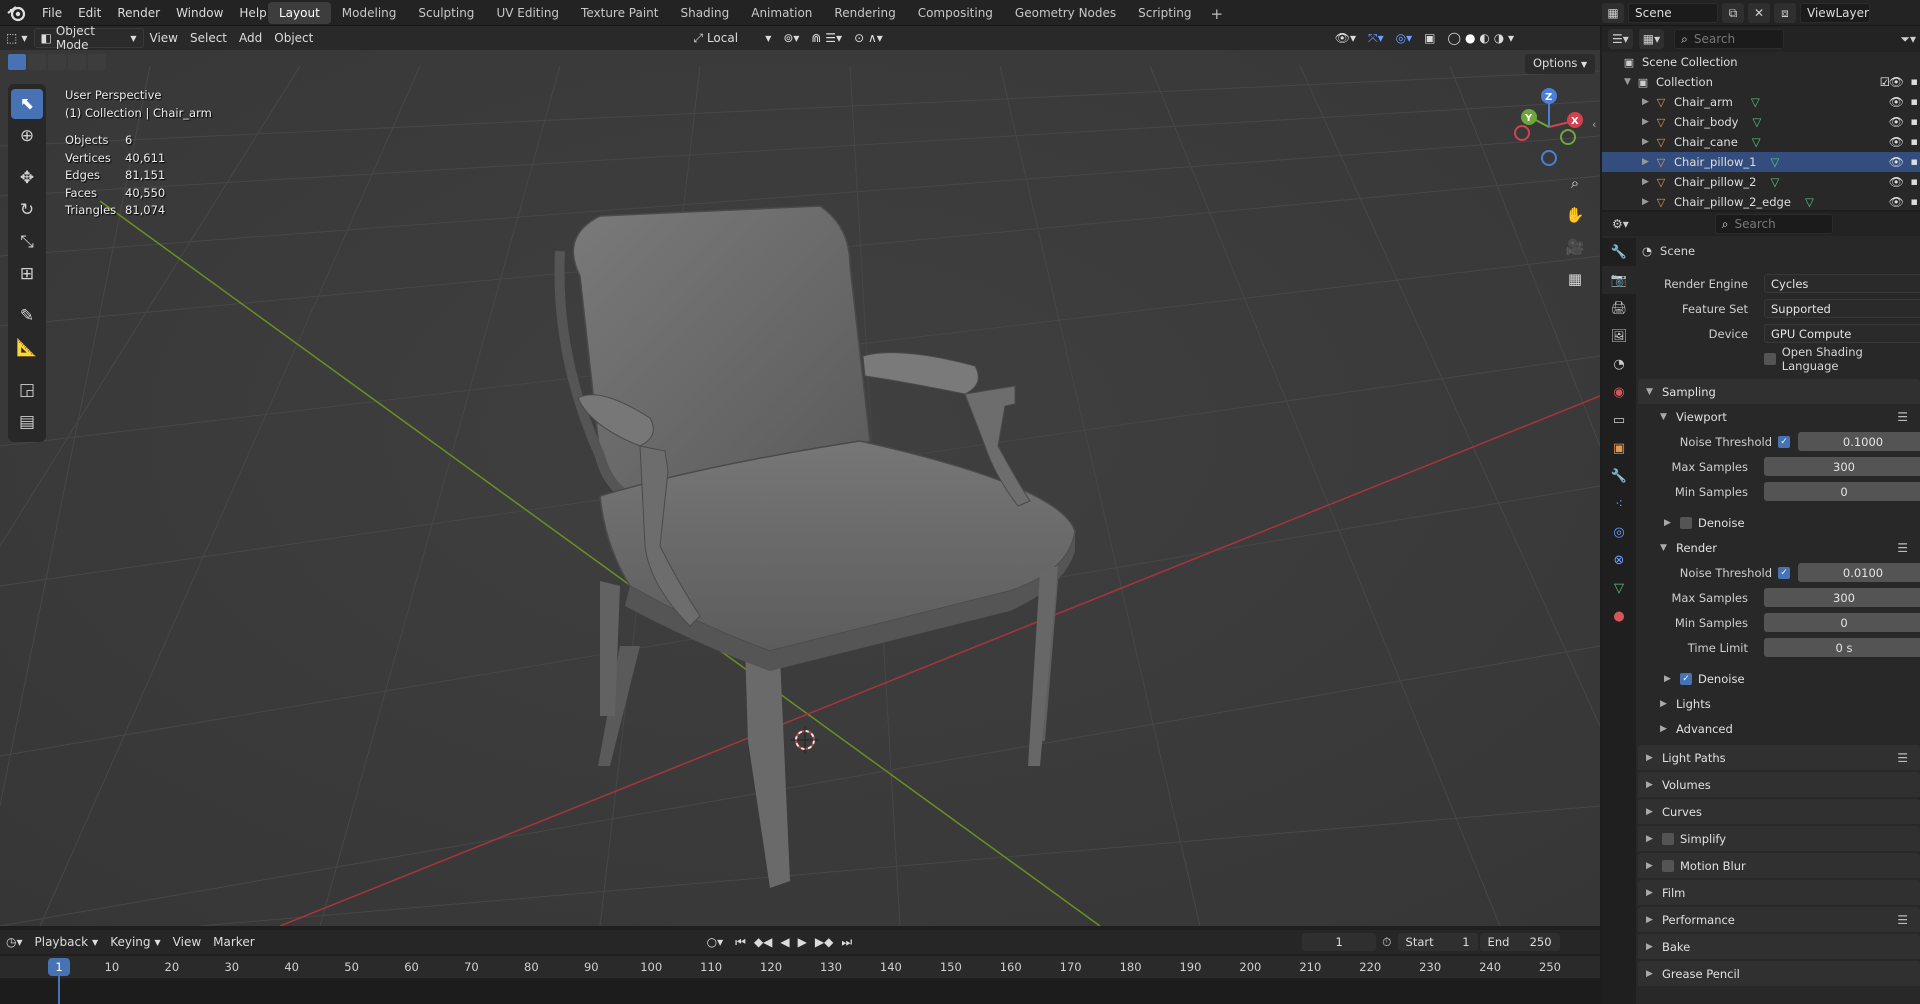  I want to click on view-layer-browse-icon: ⧈, so click(1785, 13).